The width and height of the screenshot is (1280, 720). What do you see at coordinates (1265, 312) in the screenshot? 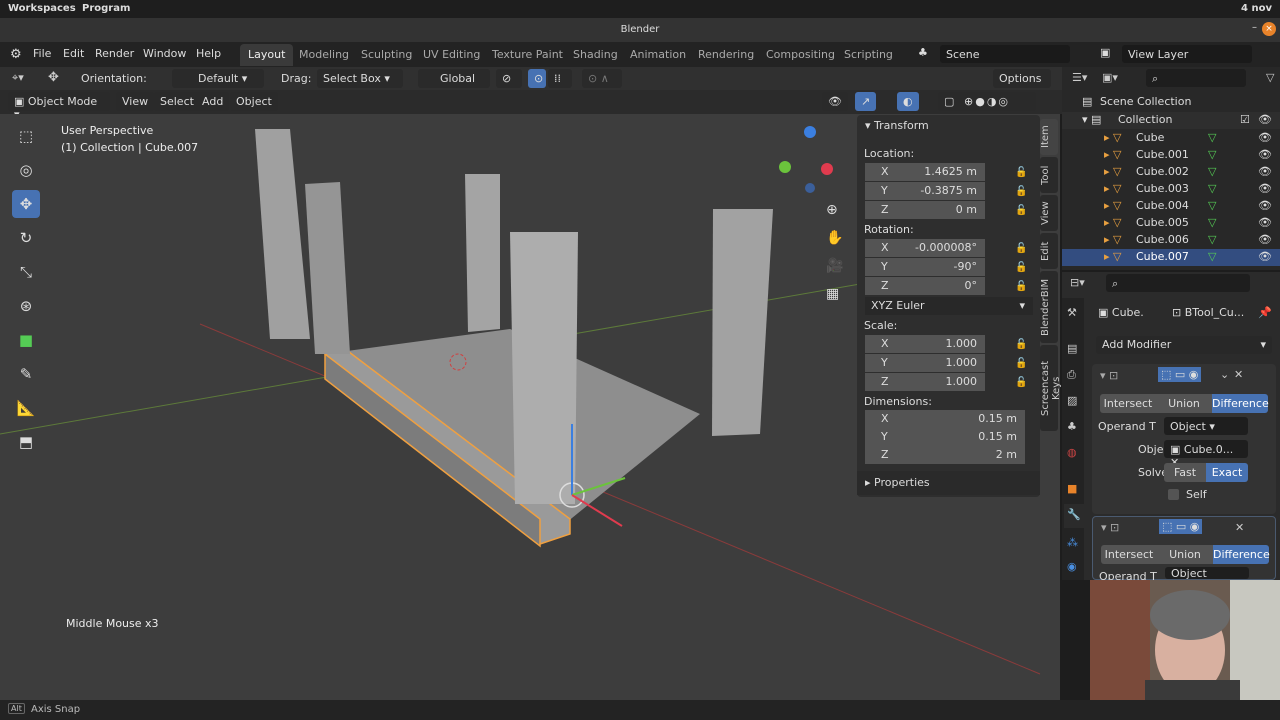
I see `pin-icon: 📌` at bounding box center [1265, 312].